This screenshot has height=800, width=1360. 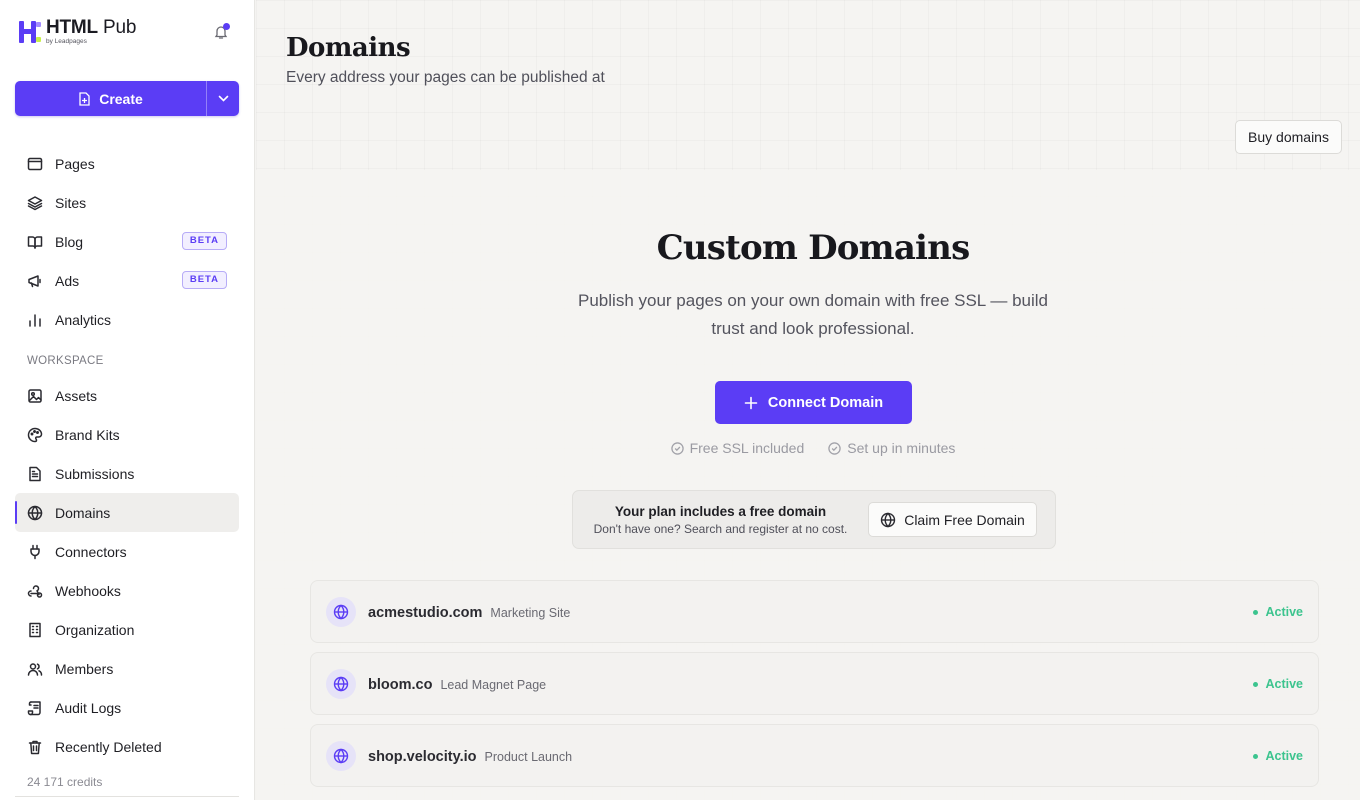 What do you see at coordinates (35, 435) in the screenshot?
I see `palette-icon` at bounding box center [35, 435].